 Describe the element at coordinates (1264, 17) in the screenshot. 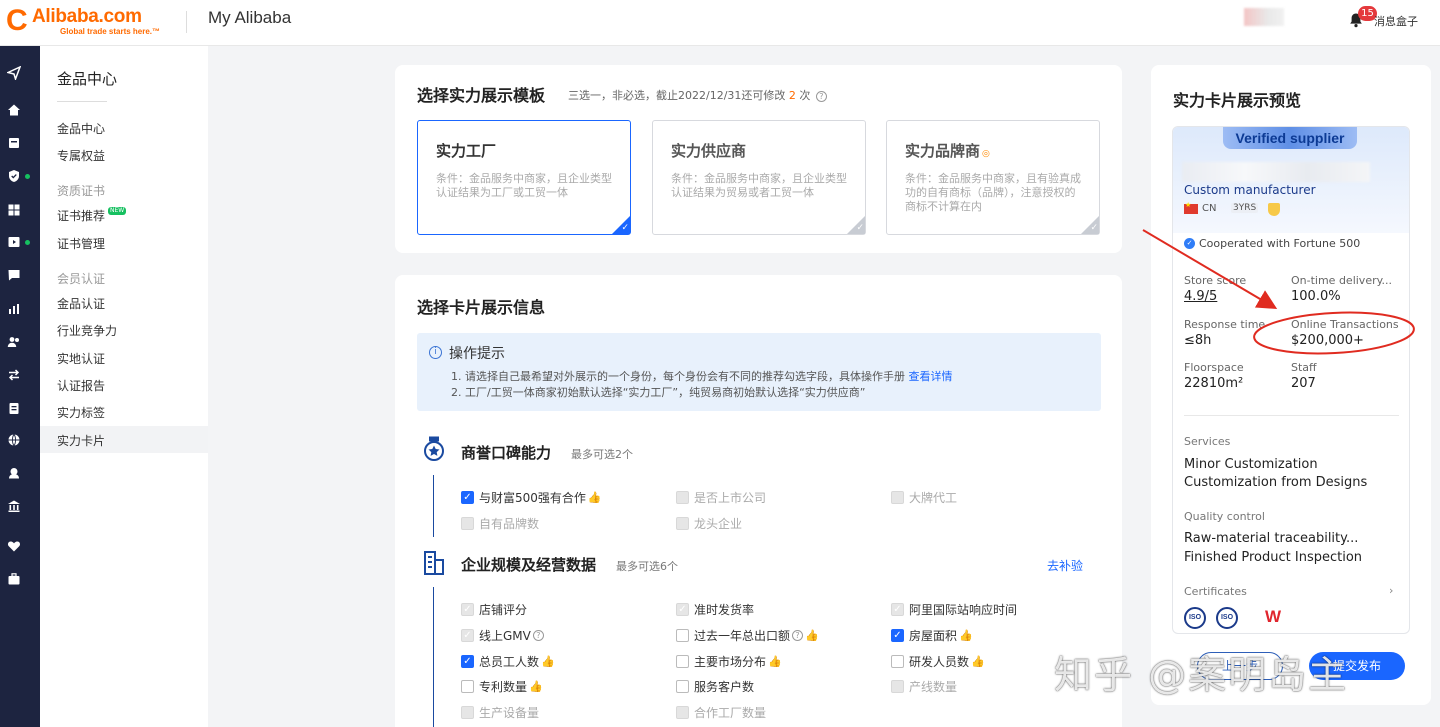

I see `user-name-blurred` at that location.